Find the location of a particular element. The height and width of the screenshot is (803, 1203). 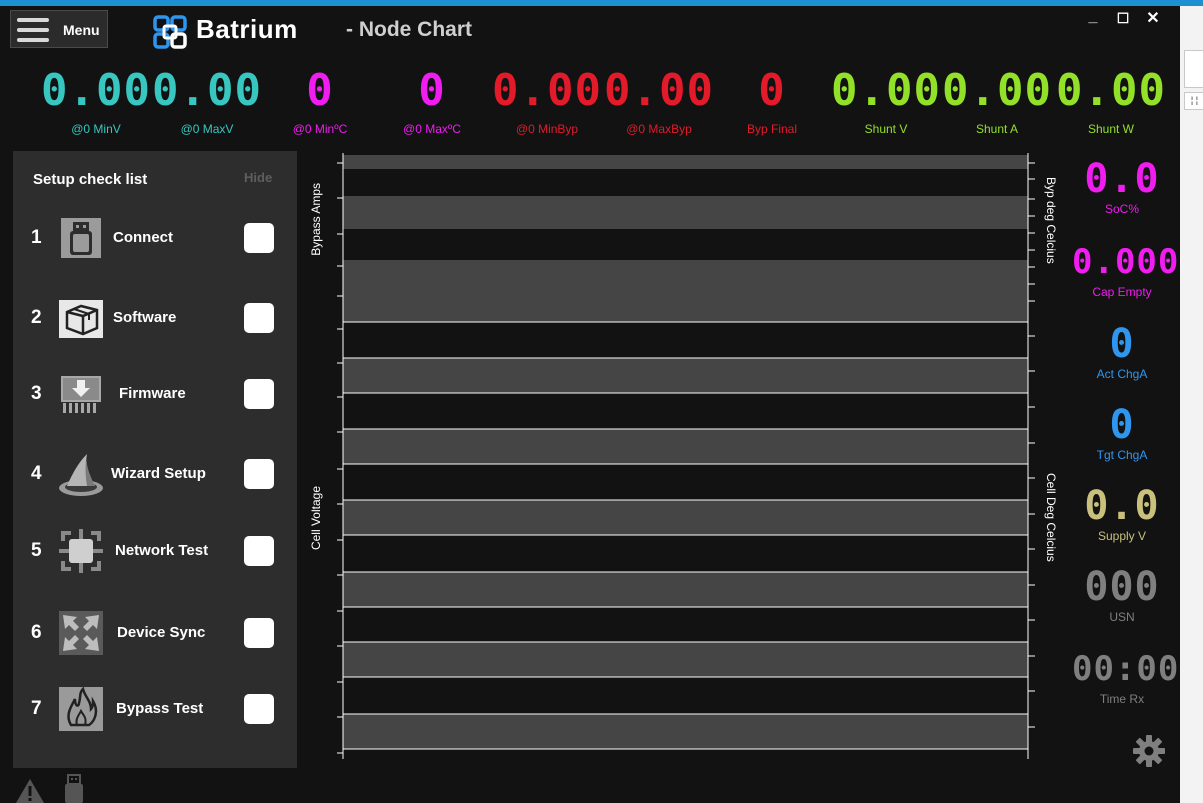

minimize-button: _ is located at coordinates (1093, 17).